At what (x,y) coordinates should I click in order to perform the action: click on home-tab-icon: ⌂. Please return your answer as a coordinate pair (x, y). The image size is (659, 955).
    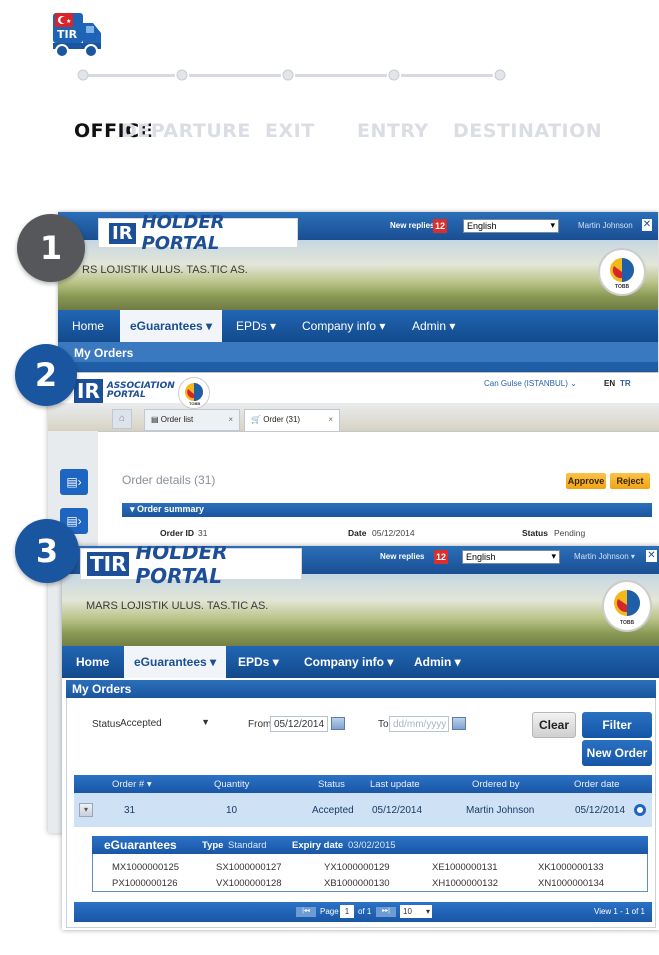
    Looking at the image, I should click on (122, 419).